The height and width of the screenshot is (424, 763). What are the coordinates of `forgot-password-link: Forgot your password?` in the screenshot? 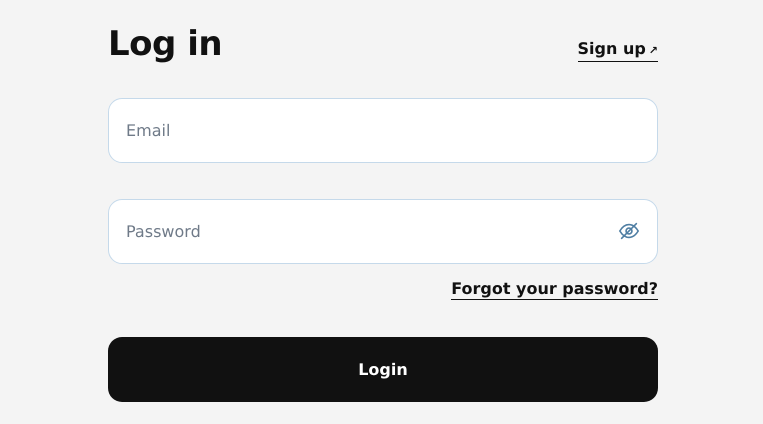 It's located at (554, 289).